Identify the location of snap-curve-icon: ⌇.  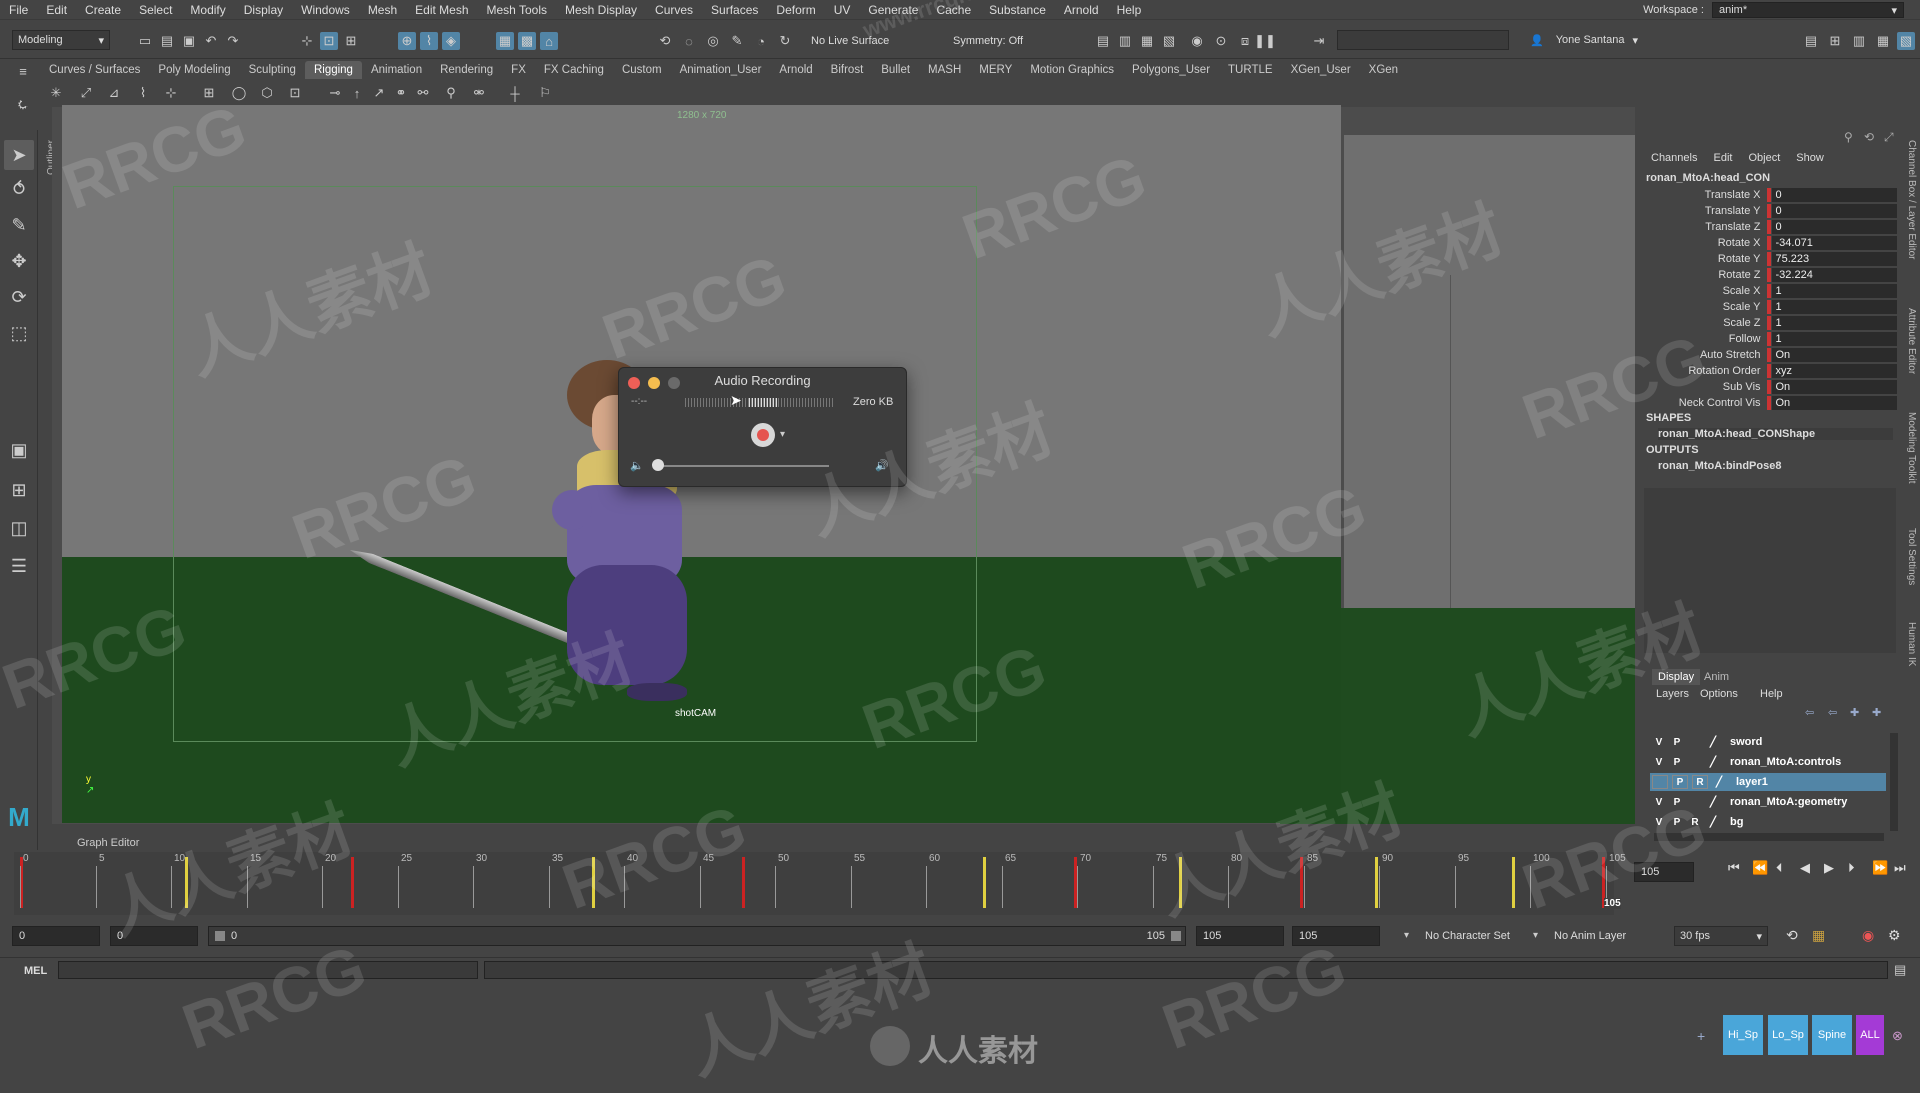
(429, 41).